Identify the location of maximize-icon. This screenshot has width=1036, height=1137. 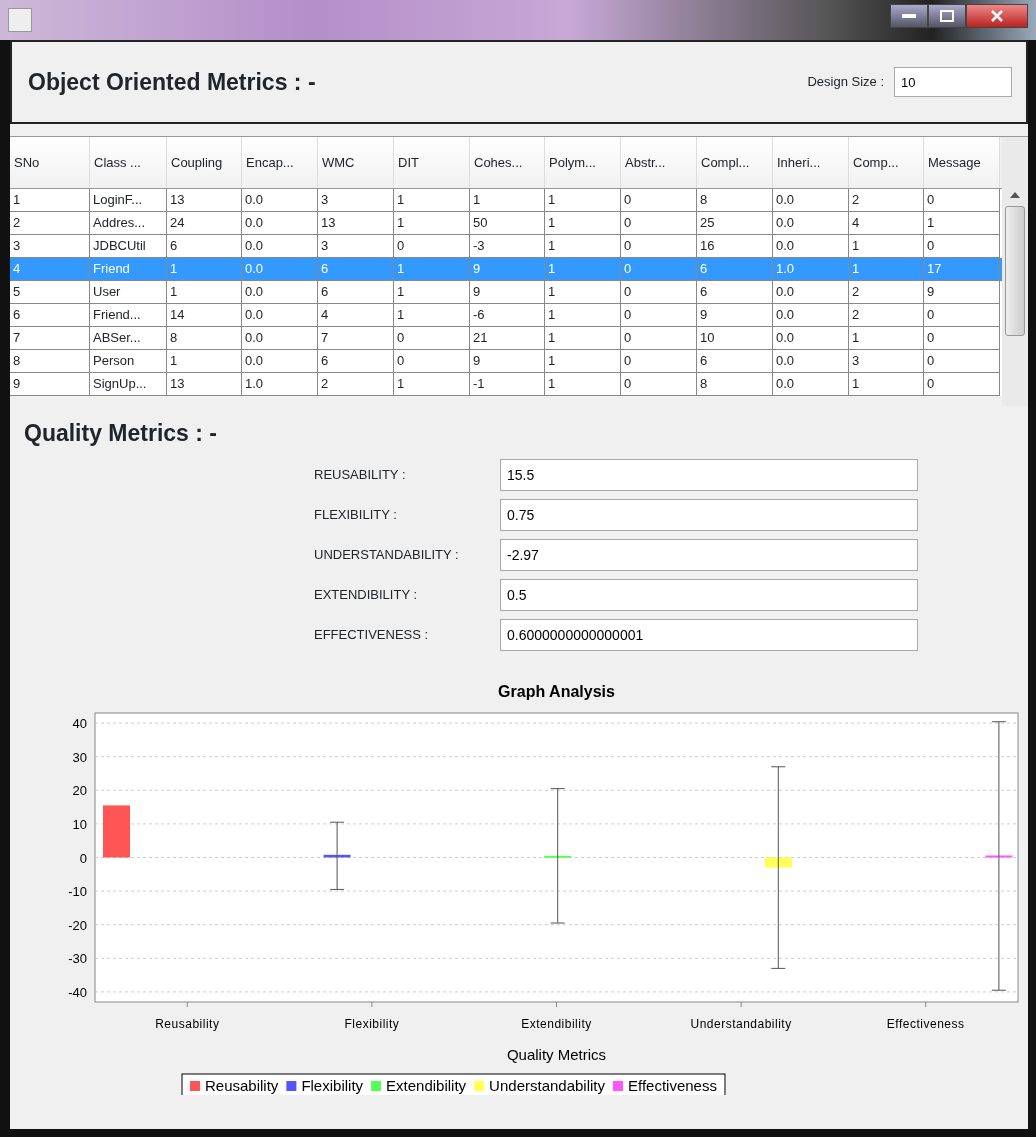
(947, 16).